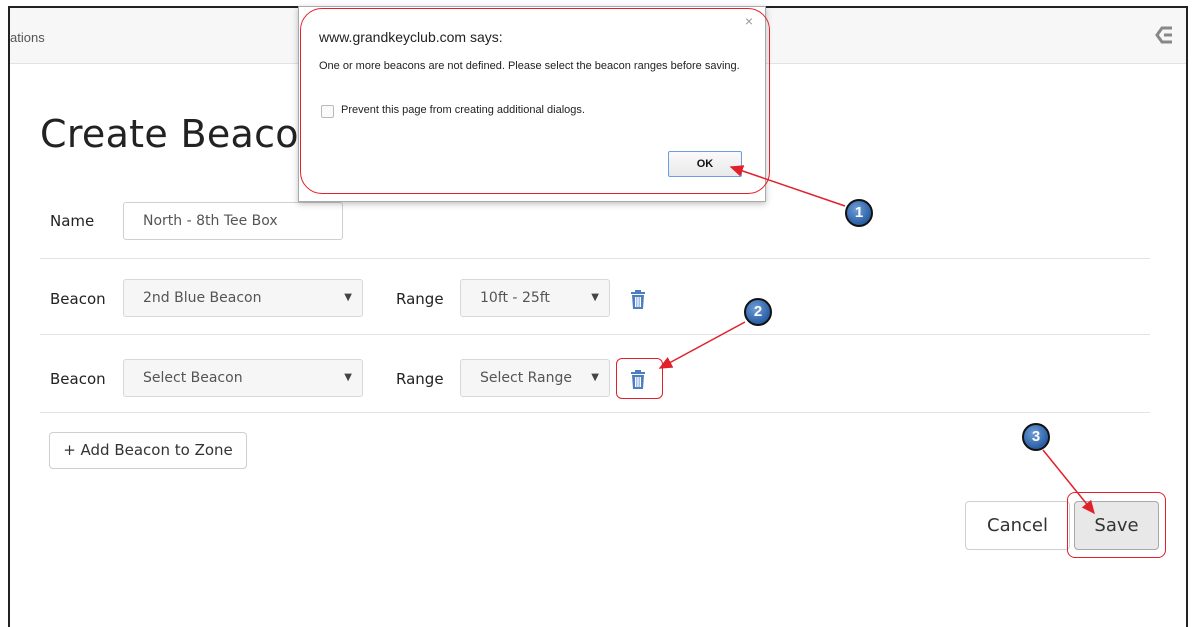  I want to click on step-badge-1: 1, so click(859, 213).